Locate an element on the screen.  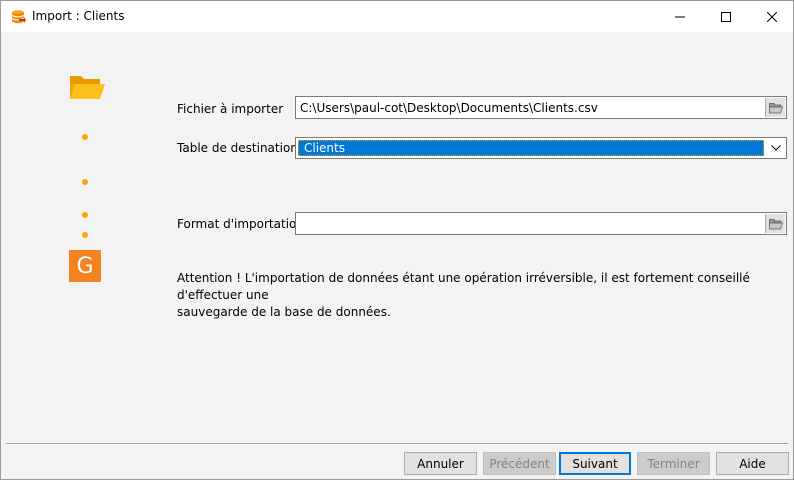
window-title: Import : Clients is located at coordinates (78, 16).